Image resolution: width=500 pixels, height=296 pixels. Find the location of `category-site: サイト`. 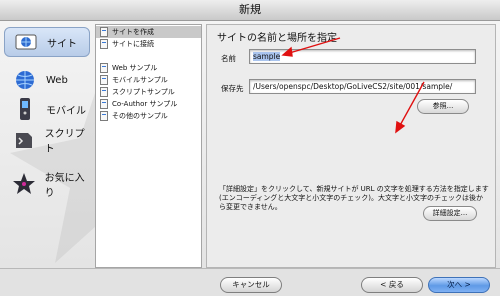

category-site: サイト is located at coordinates (47, 42).